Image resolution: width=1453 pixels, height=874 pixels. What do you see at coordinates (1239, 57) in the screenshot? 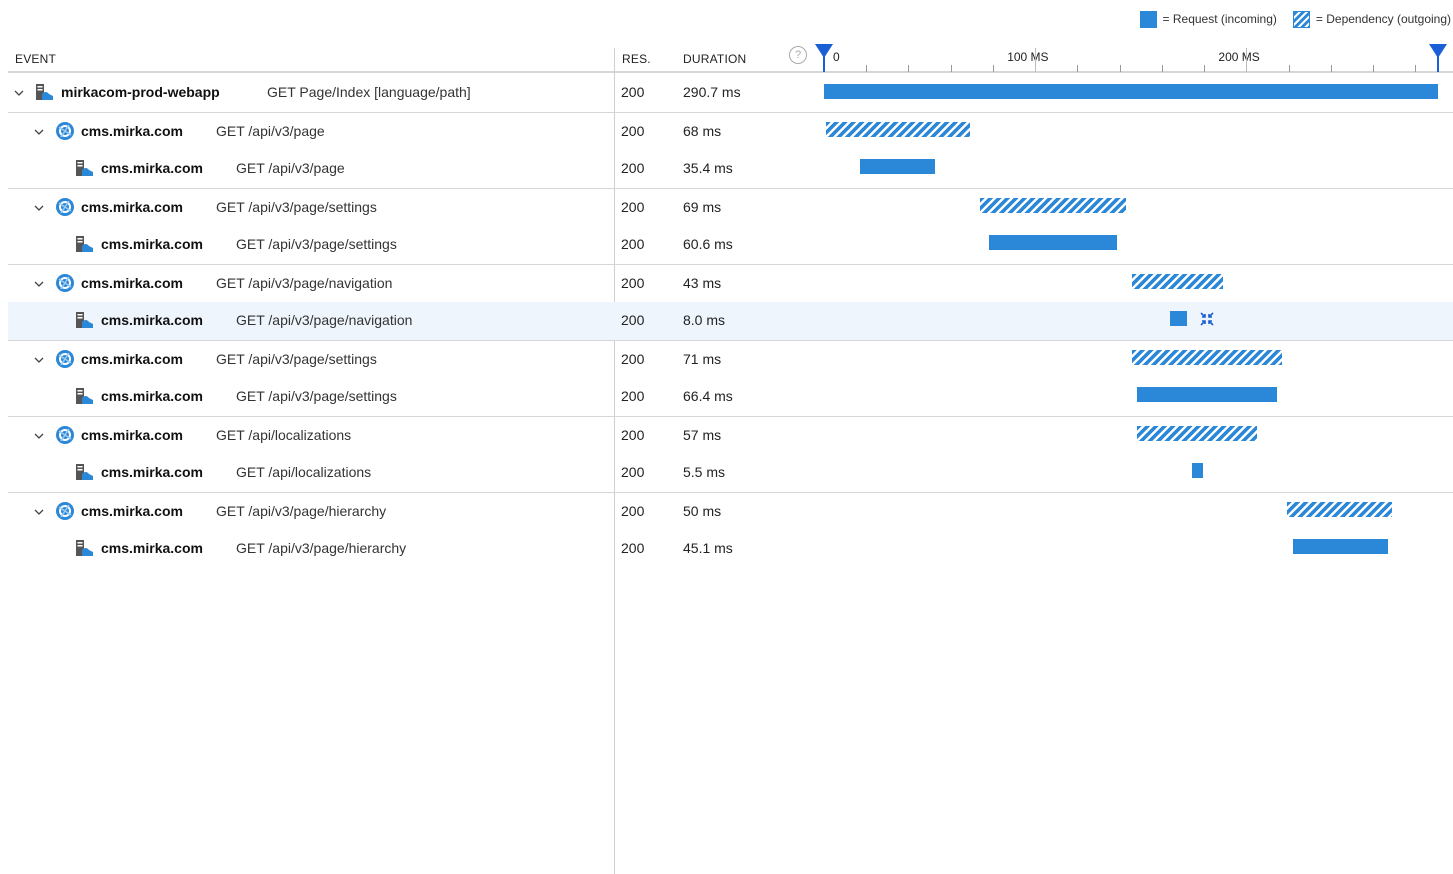
I see `axis-tick-label: 200 MS` at bounding box center [1239, 57].